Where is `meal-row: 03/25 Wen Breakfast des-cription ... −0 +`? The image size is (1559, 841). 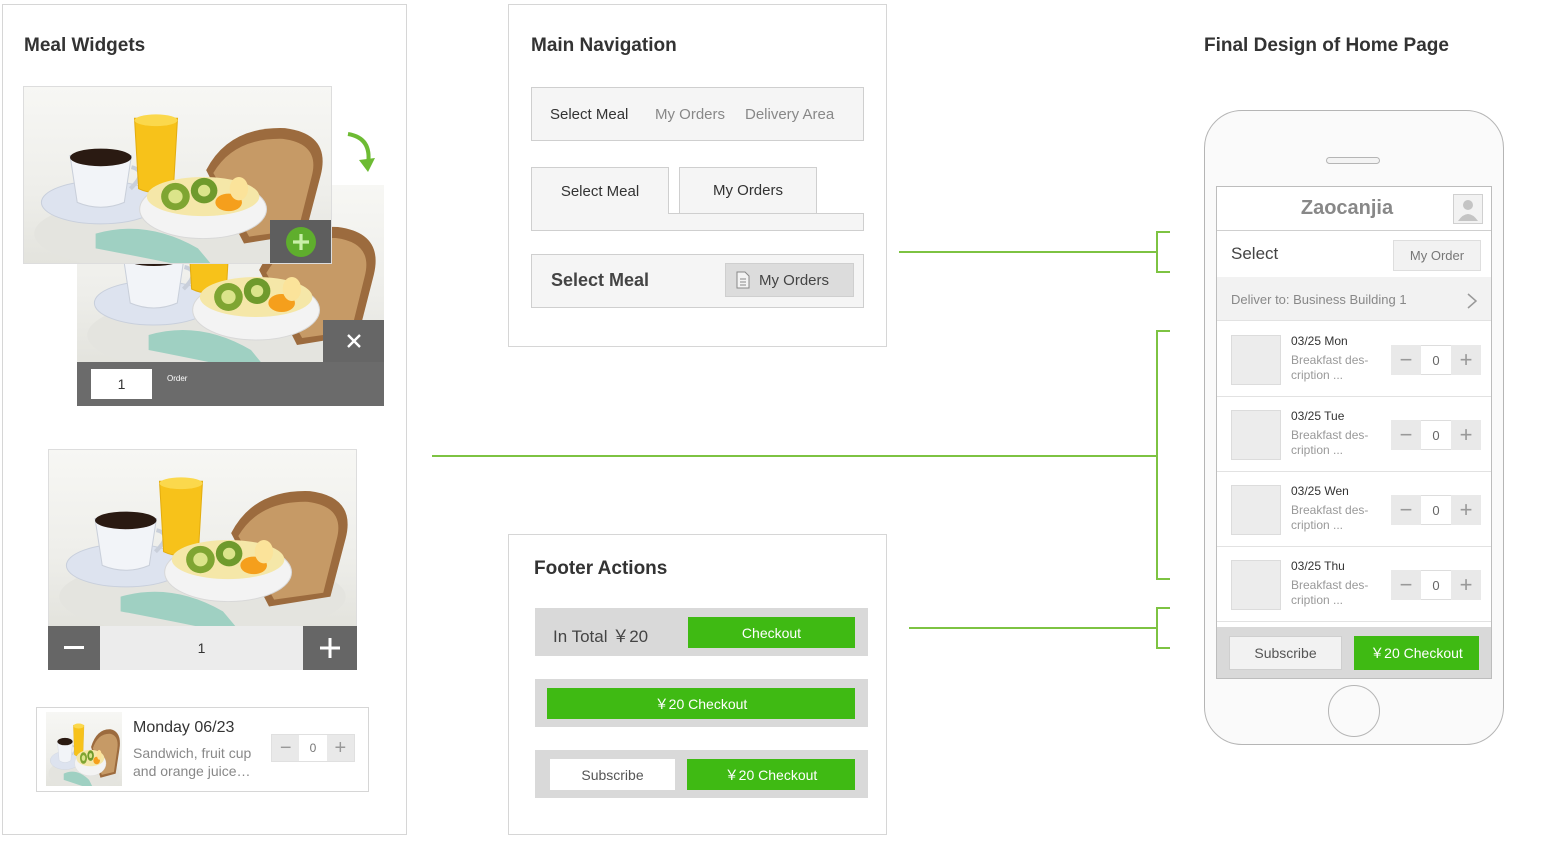 meal-row: 03/25 Wen Breakfast des-cription ... −0 + is located at coordinates (1354, 509).